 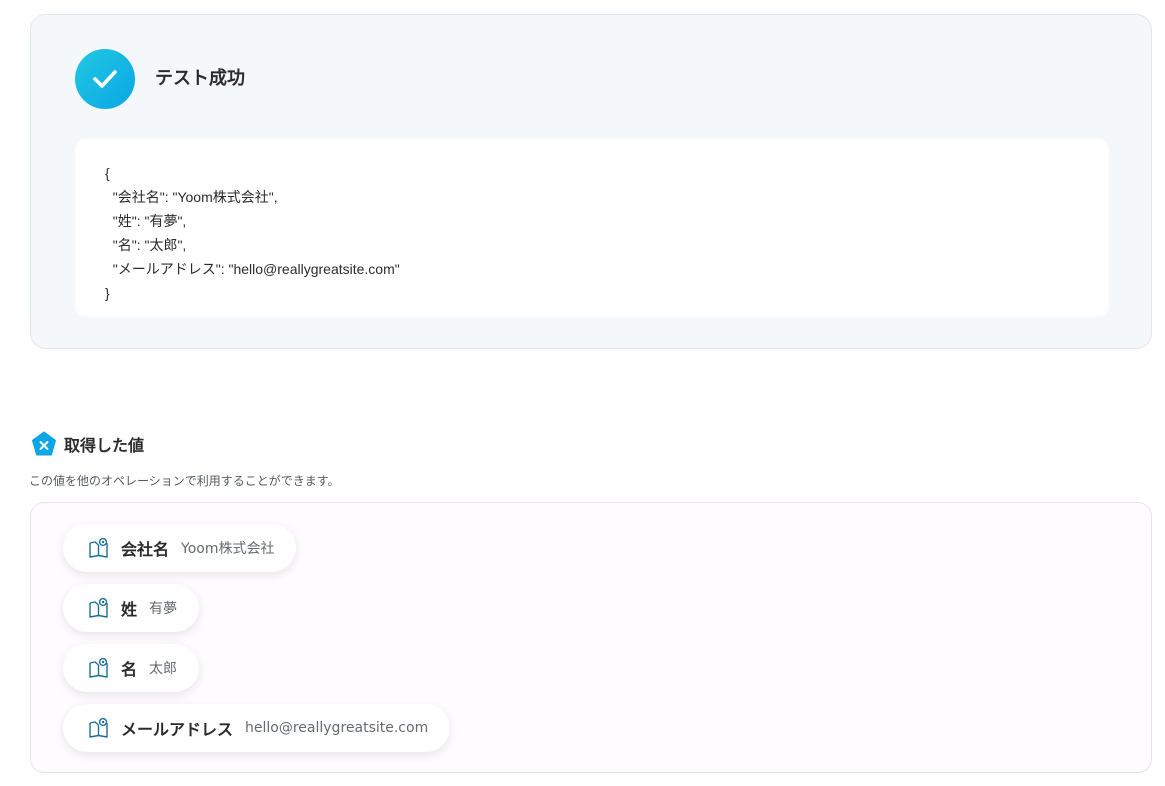 I want to click on chip-key: 名, so click(x=129, y=669).